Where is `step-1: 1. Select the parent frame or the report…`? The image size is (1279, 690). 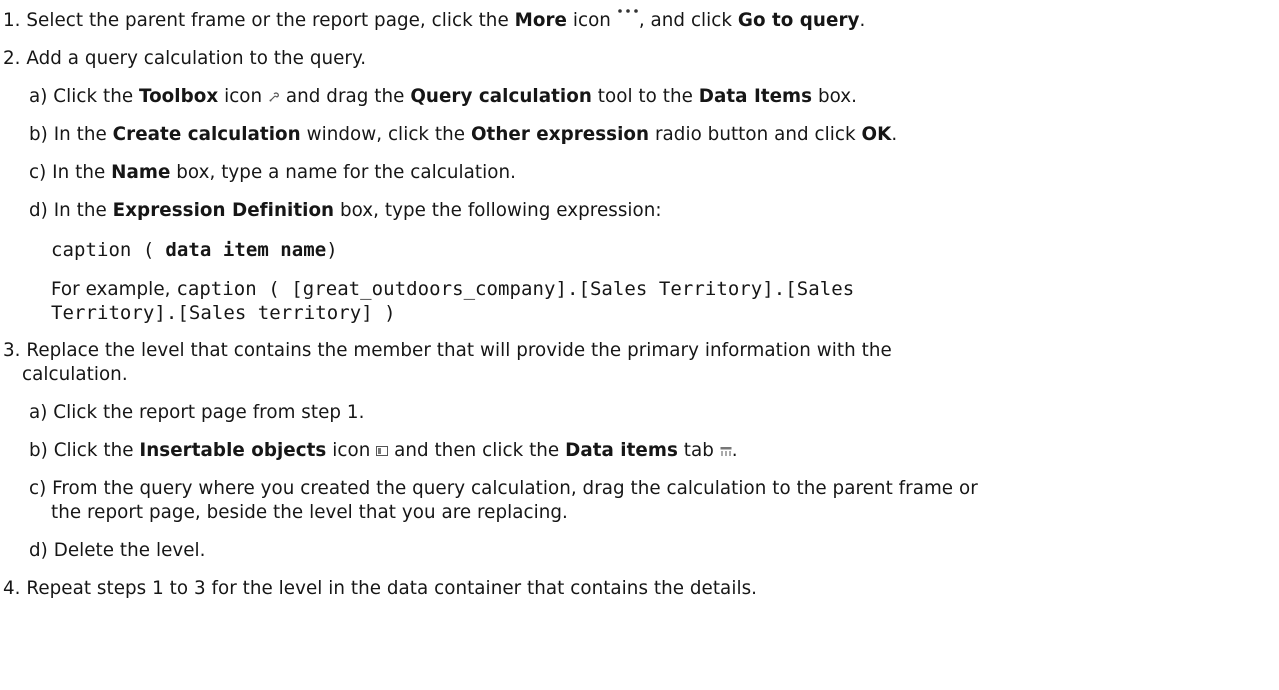
step-1: 1. Select the parent frame or the report… is located at coordinates (434, 21).